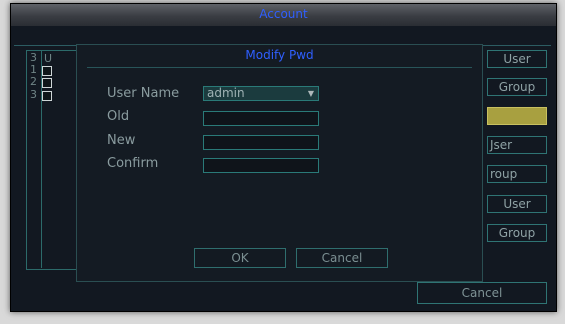 The image size is (565, 324). I want to click on add-group-button: Group, so click(517, 87).